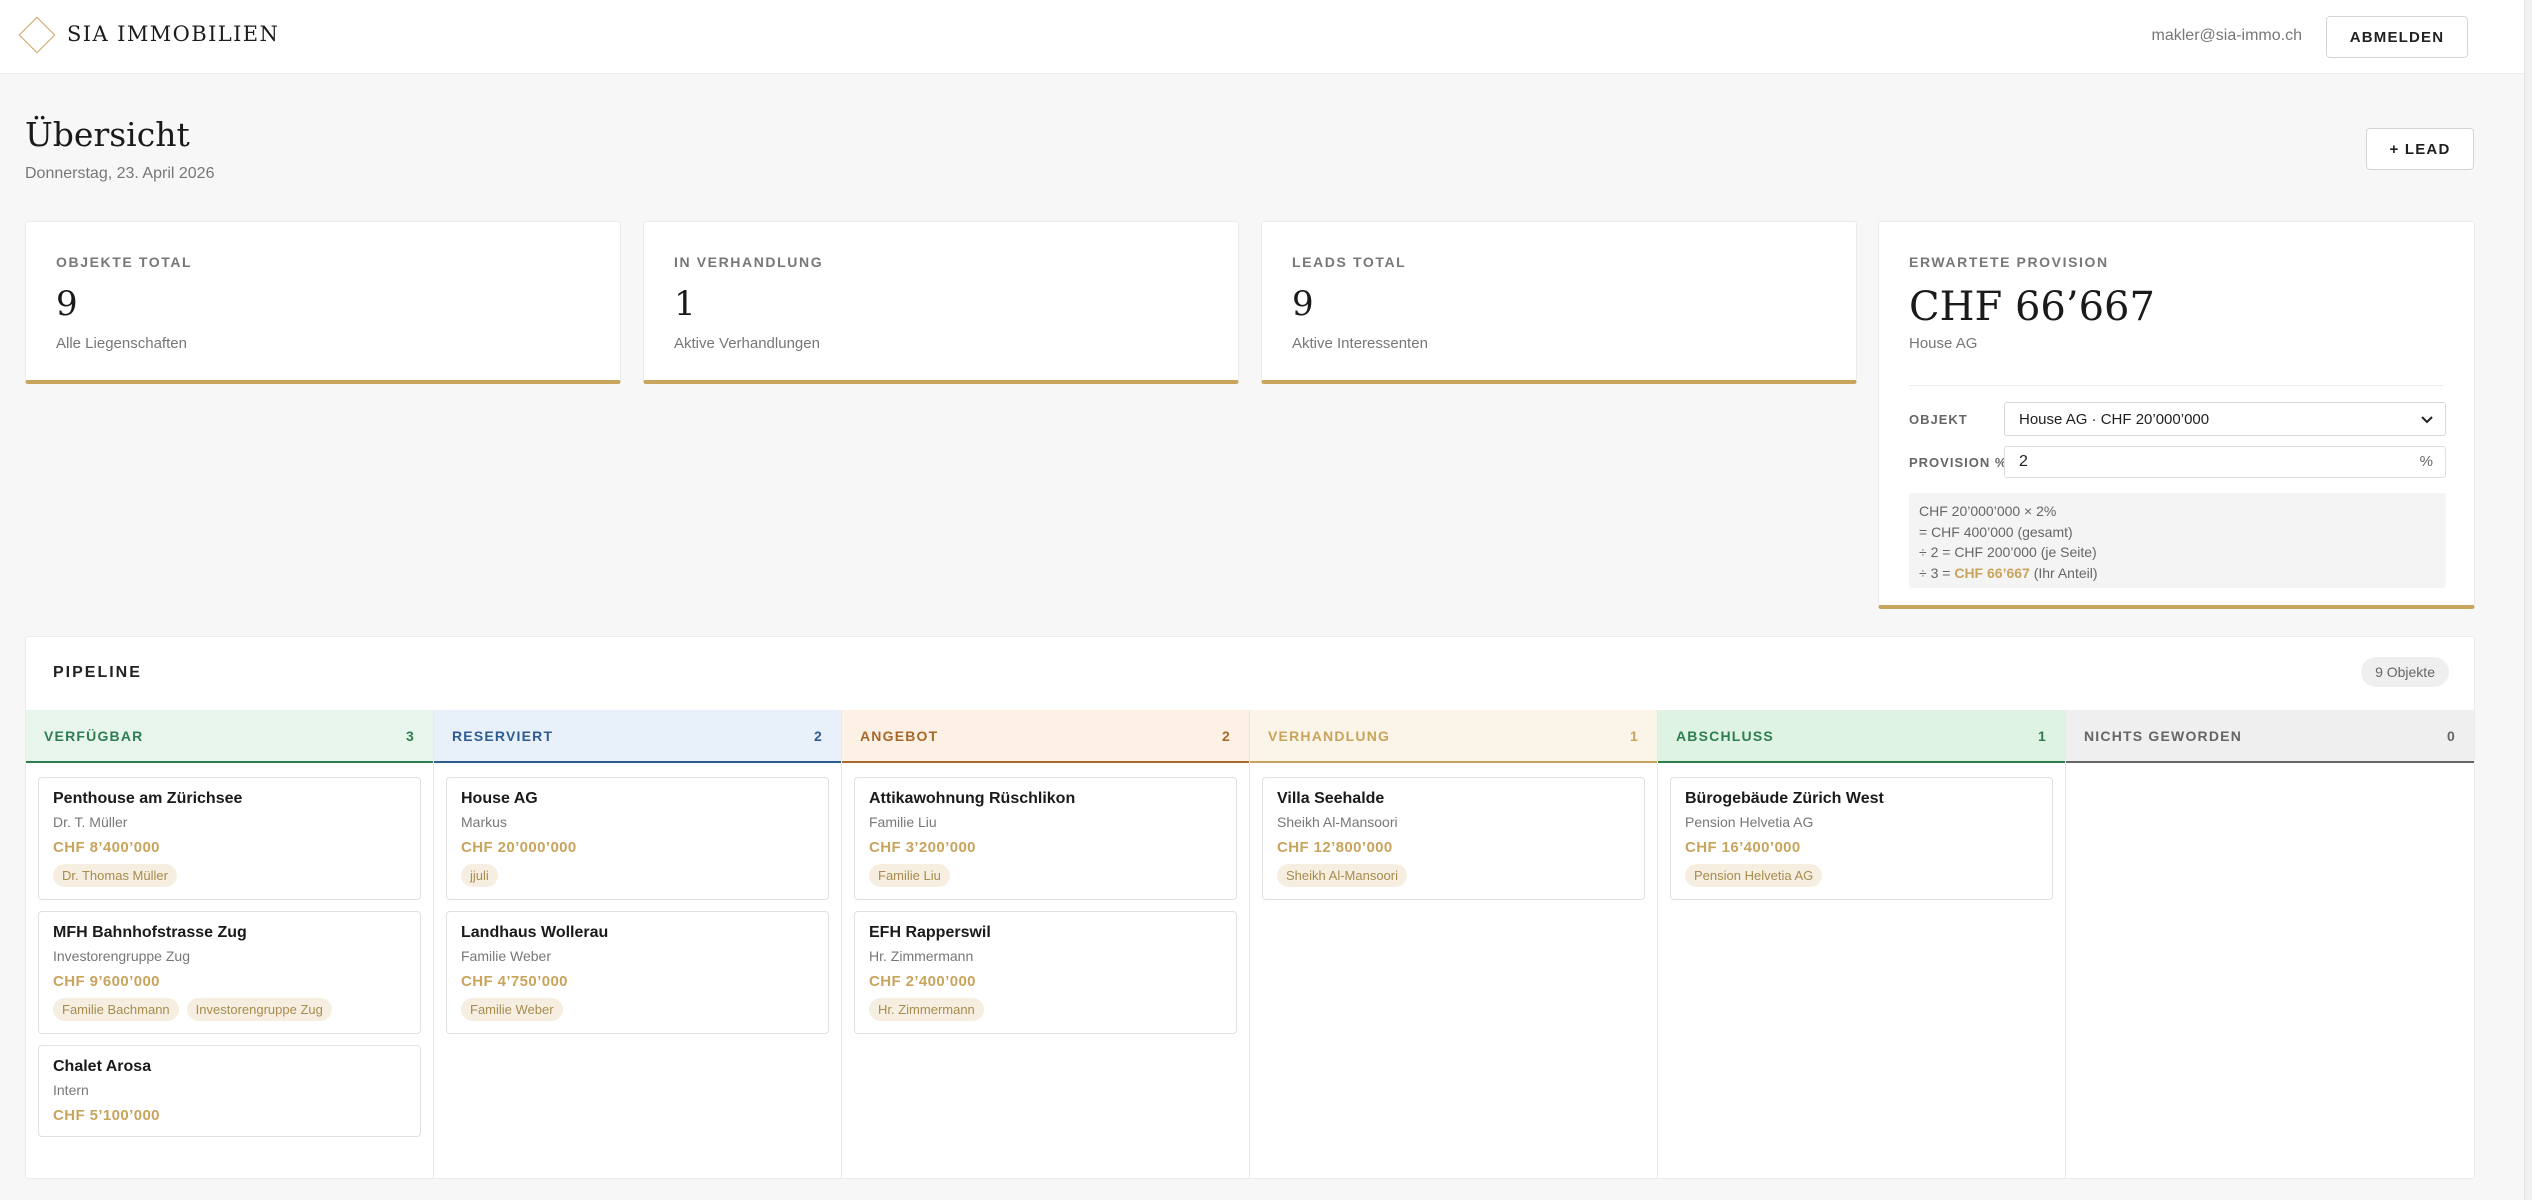 Image resolution: width=2532 pixels, height=1200 pixels. Describe the element at coordinates (106, 1115) in the screenshot. I see `deal-price: CHF 5’100’000` at that location.